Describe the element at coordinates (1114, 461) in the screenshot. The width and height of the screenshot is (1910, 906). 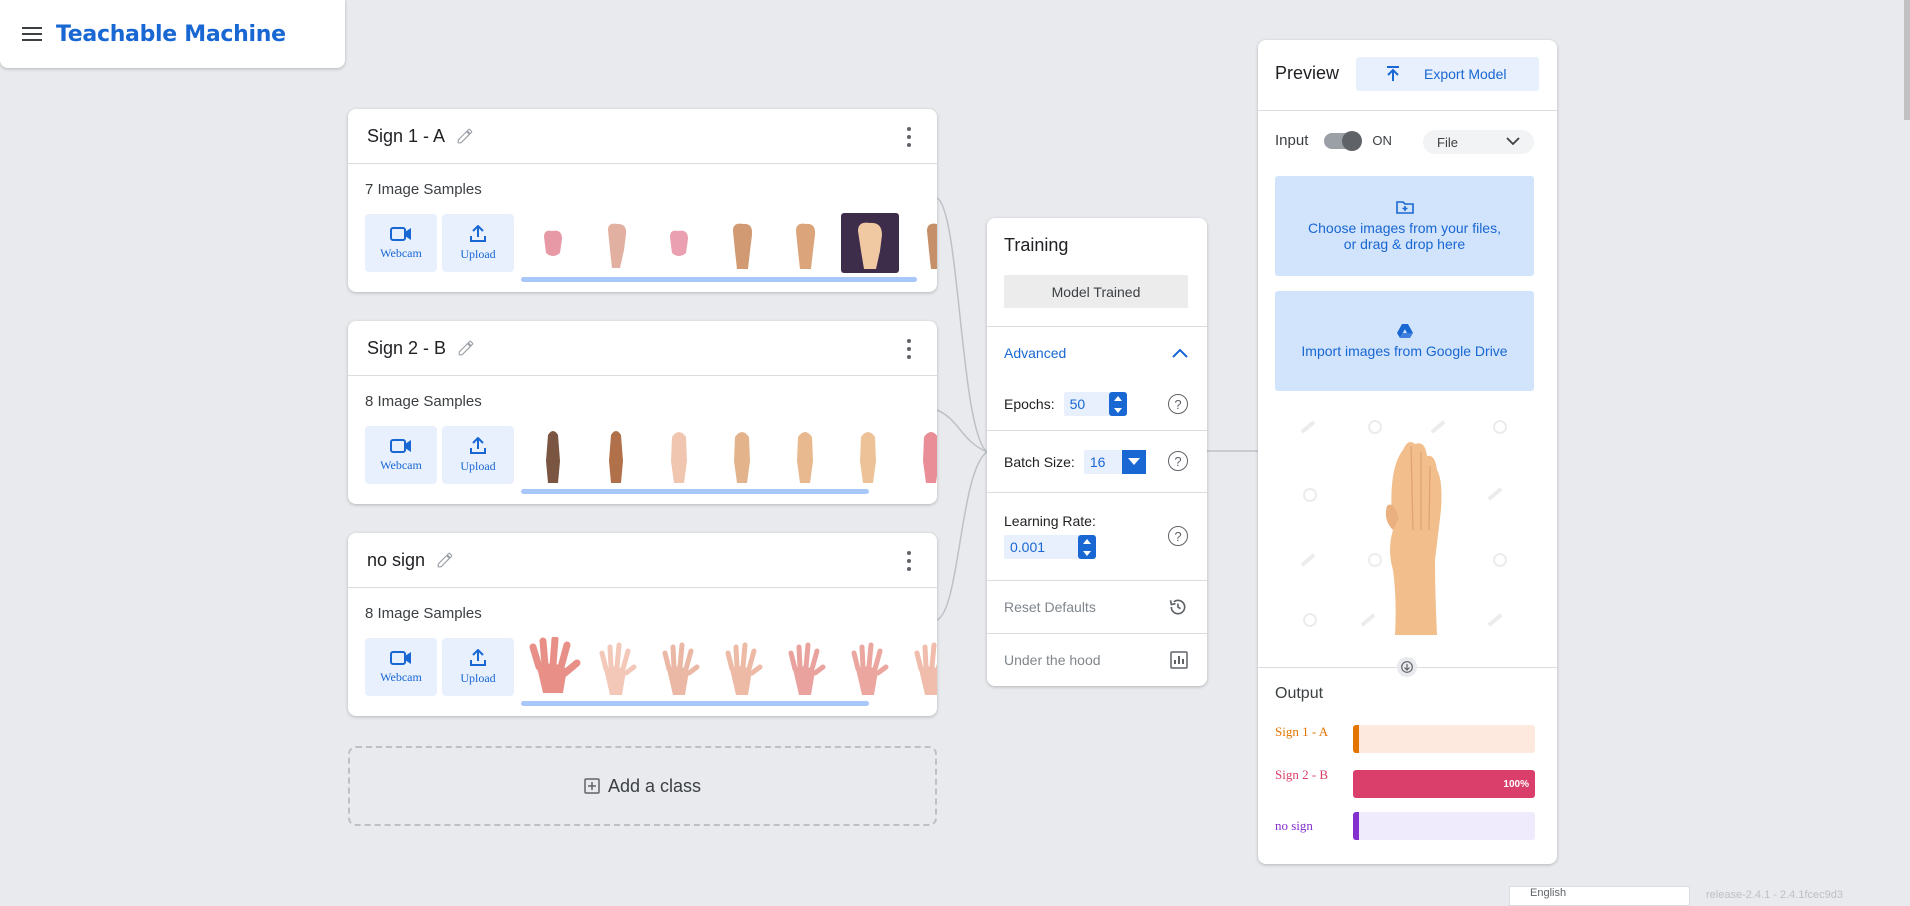
I see `batch-size-select: 16` at that location.